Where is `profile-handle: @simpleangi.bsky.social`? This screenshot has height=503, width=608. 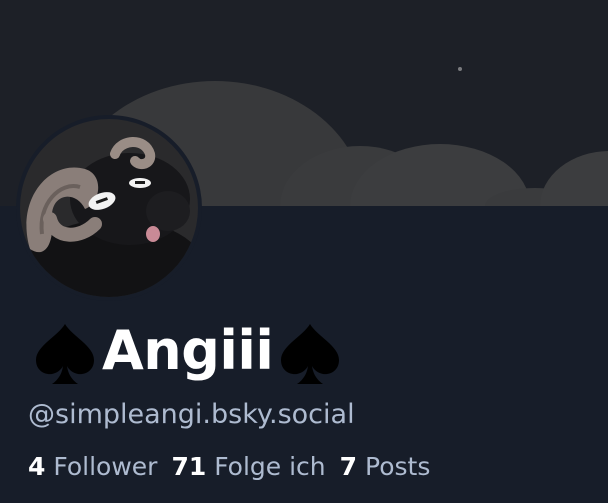 profile-handle: @simpleangi.bsky.social is located at coordinates (191, 414).